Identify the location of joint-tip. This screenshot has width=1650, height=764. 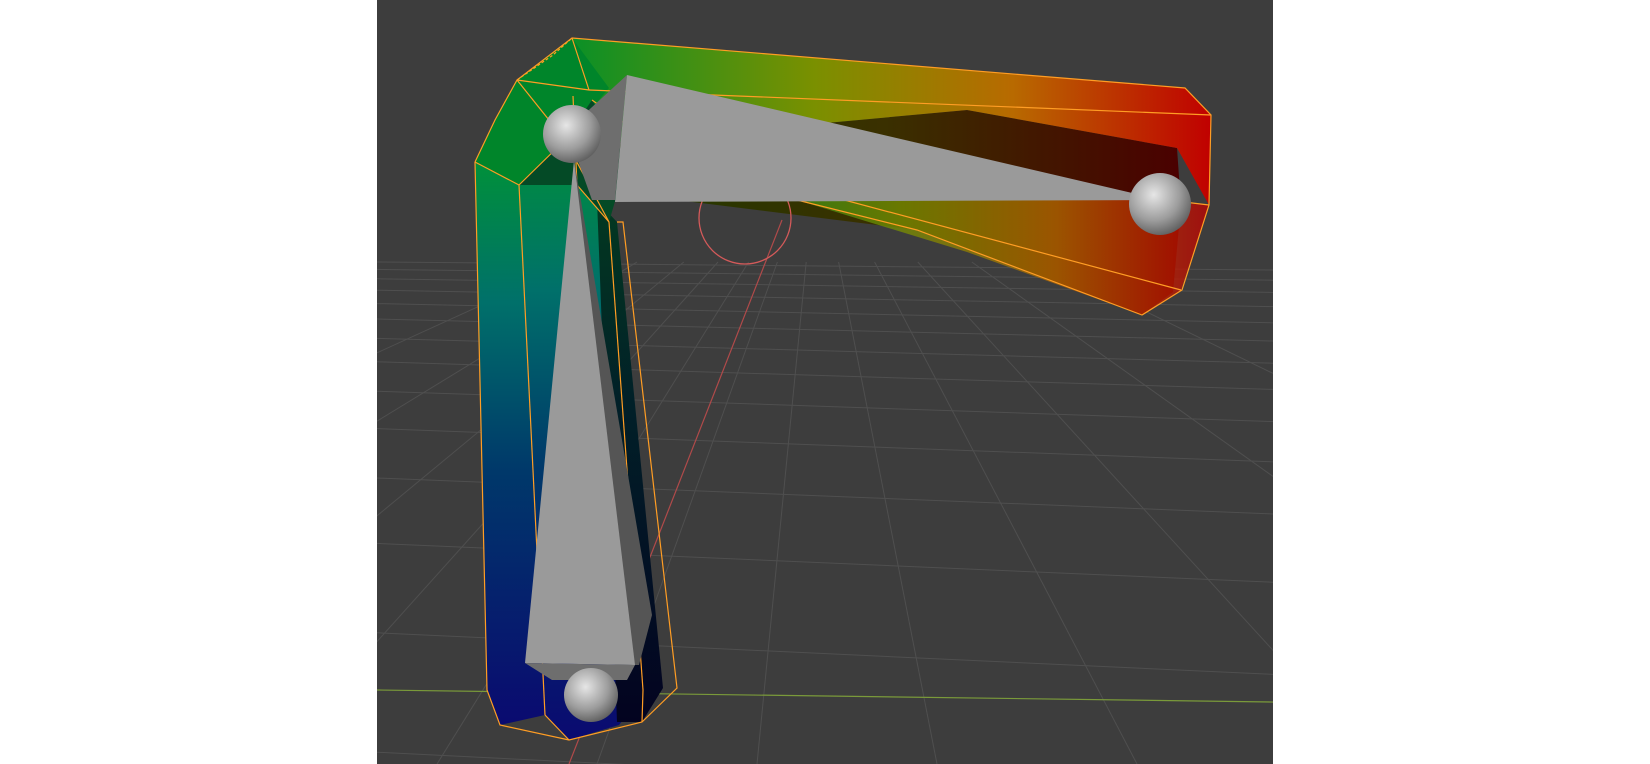
(1160, 204).